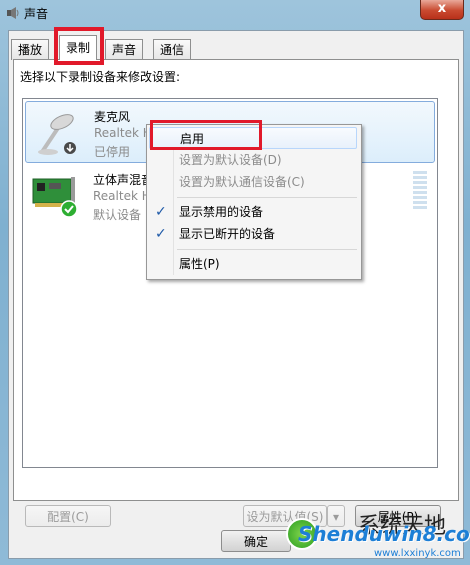 The image size is (470, 565). Describe the element at coordinates (112, 117) in the screenshot. I see `device-name: 麦克风` at that location.